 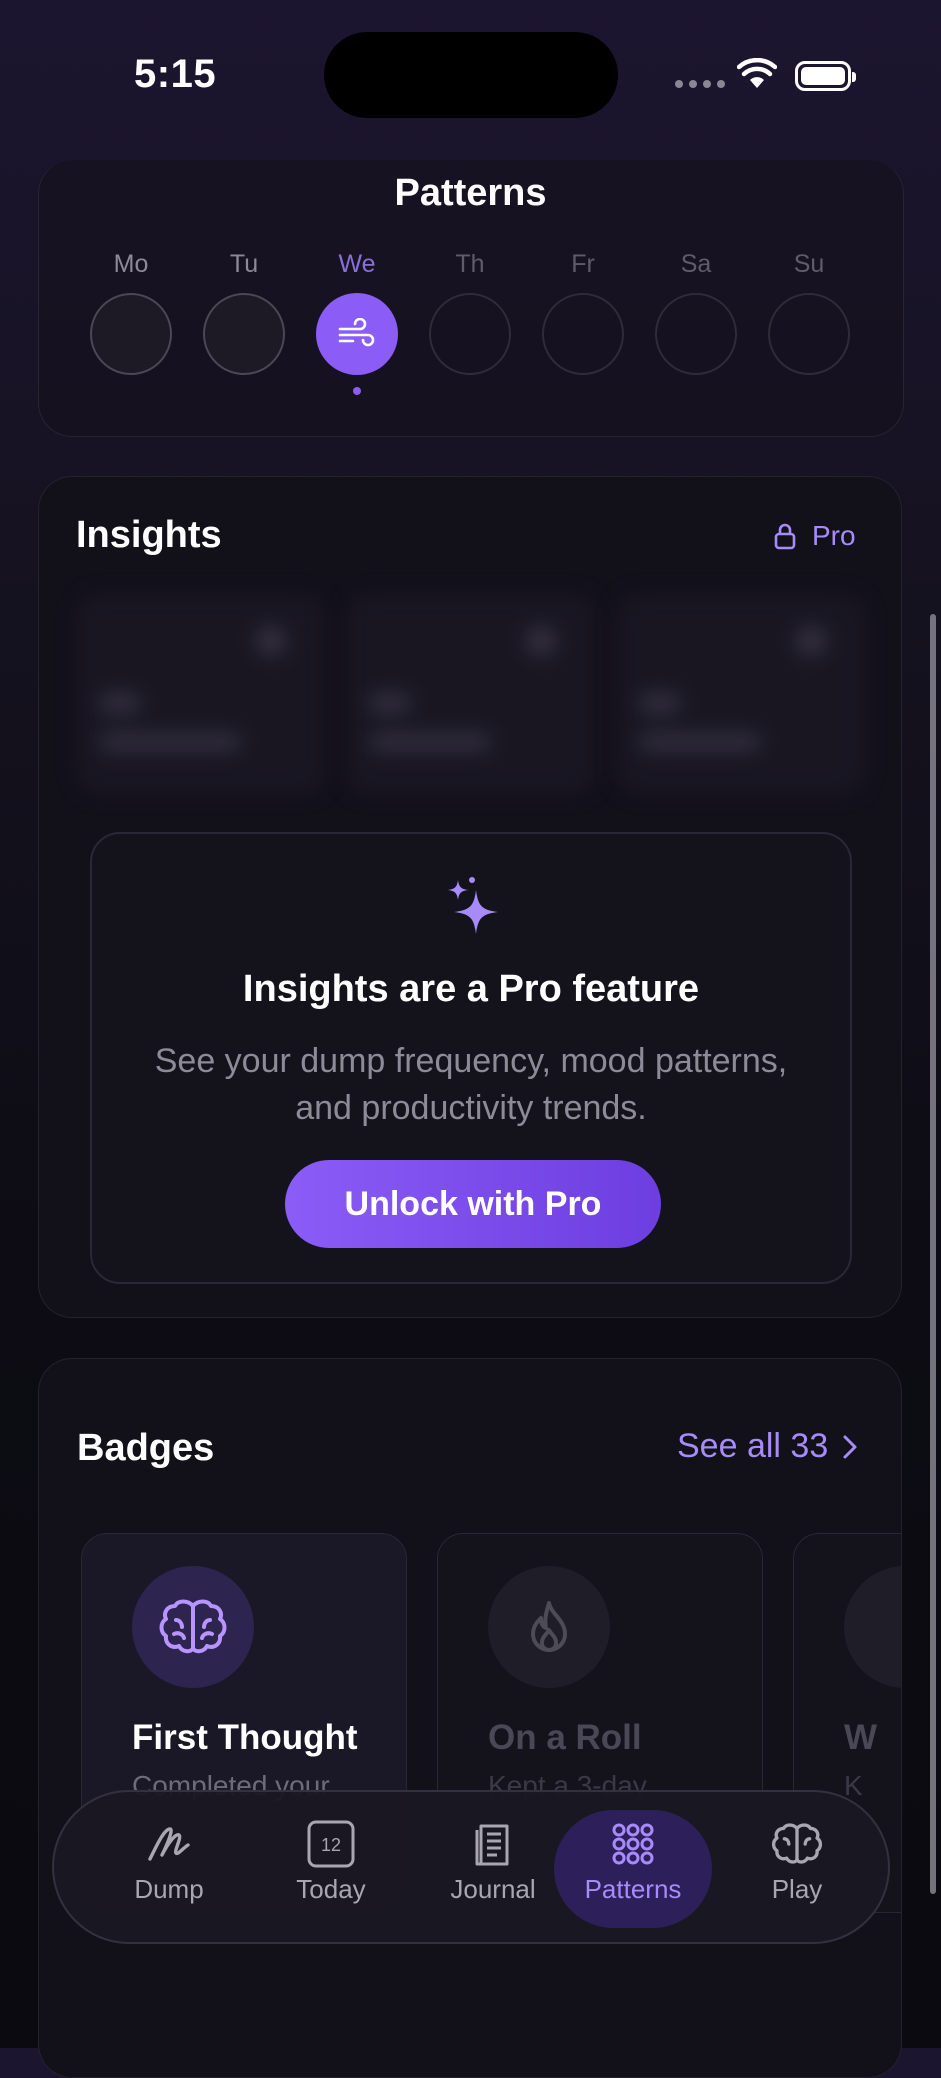 I want to click on day-wednesday: We, so click(x=357, y=322).